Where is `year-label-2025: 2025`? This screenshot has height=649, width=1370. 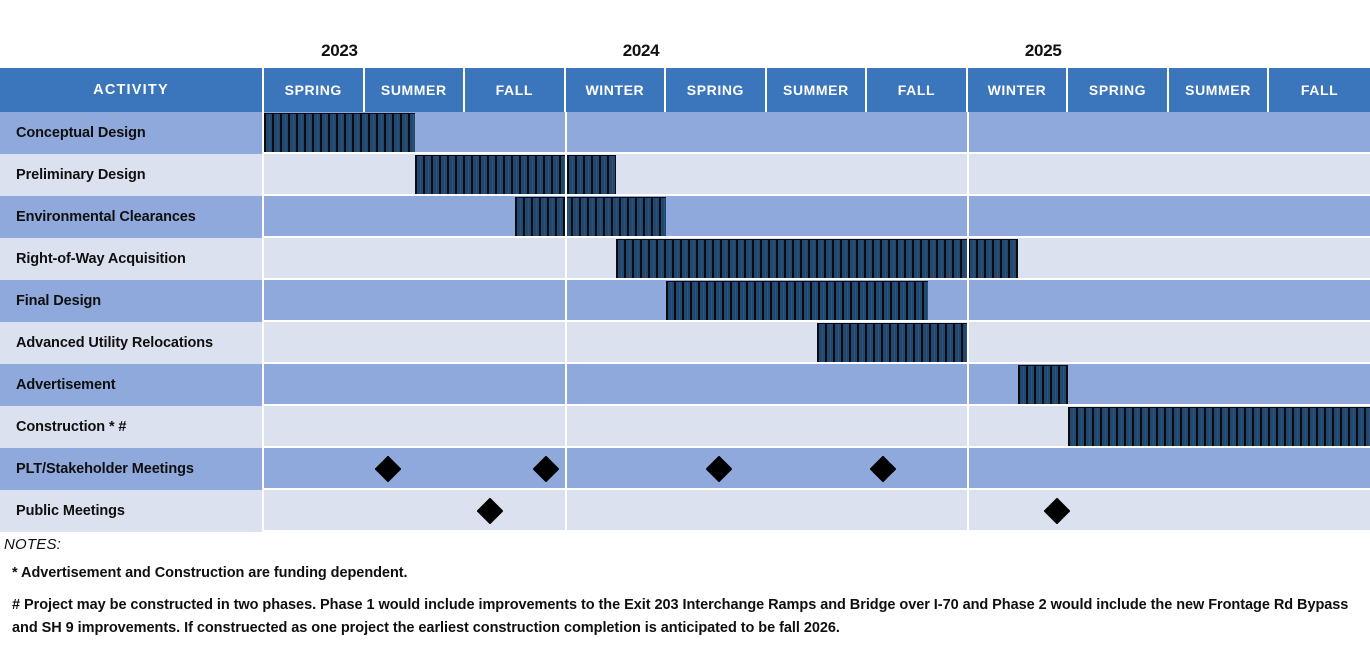 year-label-2025: 2025 is located at coordinates (1043, 50).